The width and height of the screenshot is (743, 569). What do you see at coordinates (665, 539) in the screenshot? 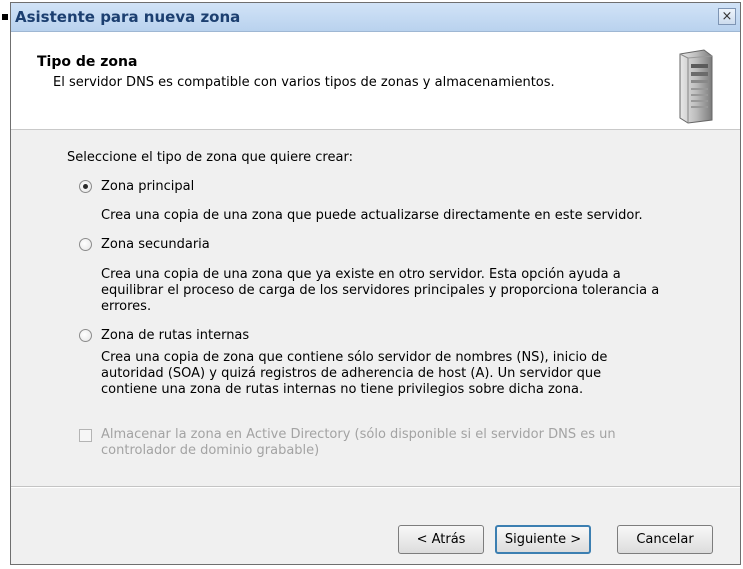
I see `cancel-button: Cancelar` at bounding box center [665, 539].